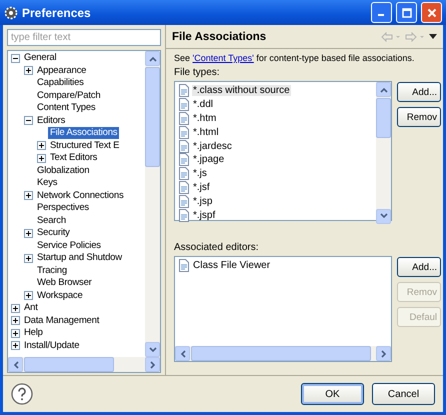  I want to click on section-label: File types:, so click(197, 72).